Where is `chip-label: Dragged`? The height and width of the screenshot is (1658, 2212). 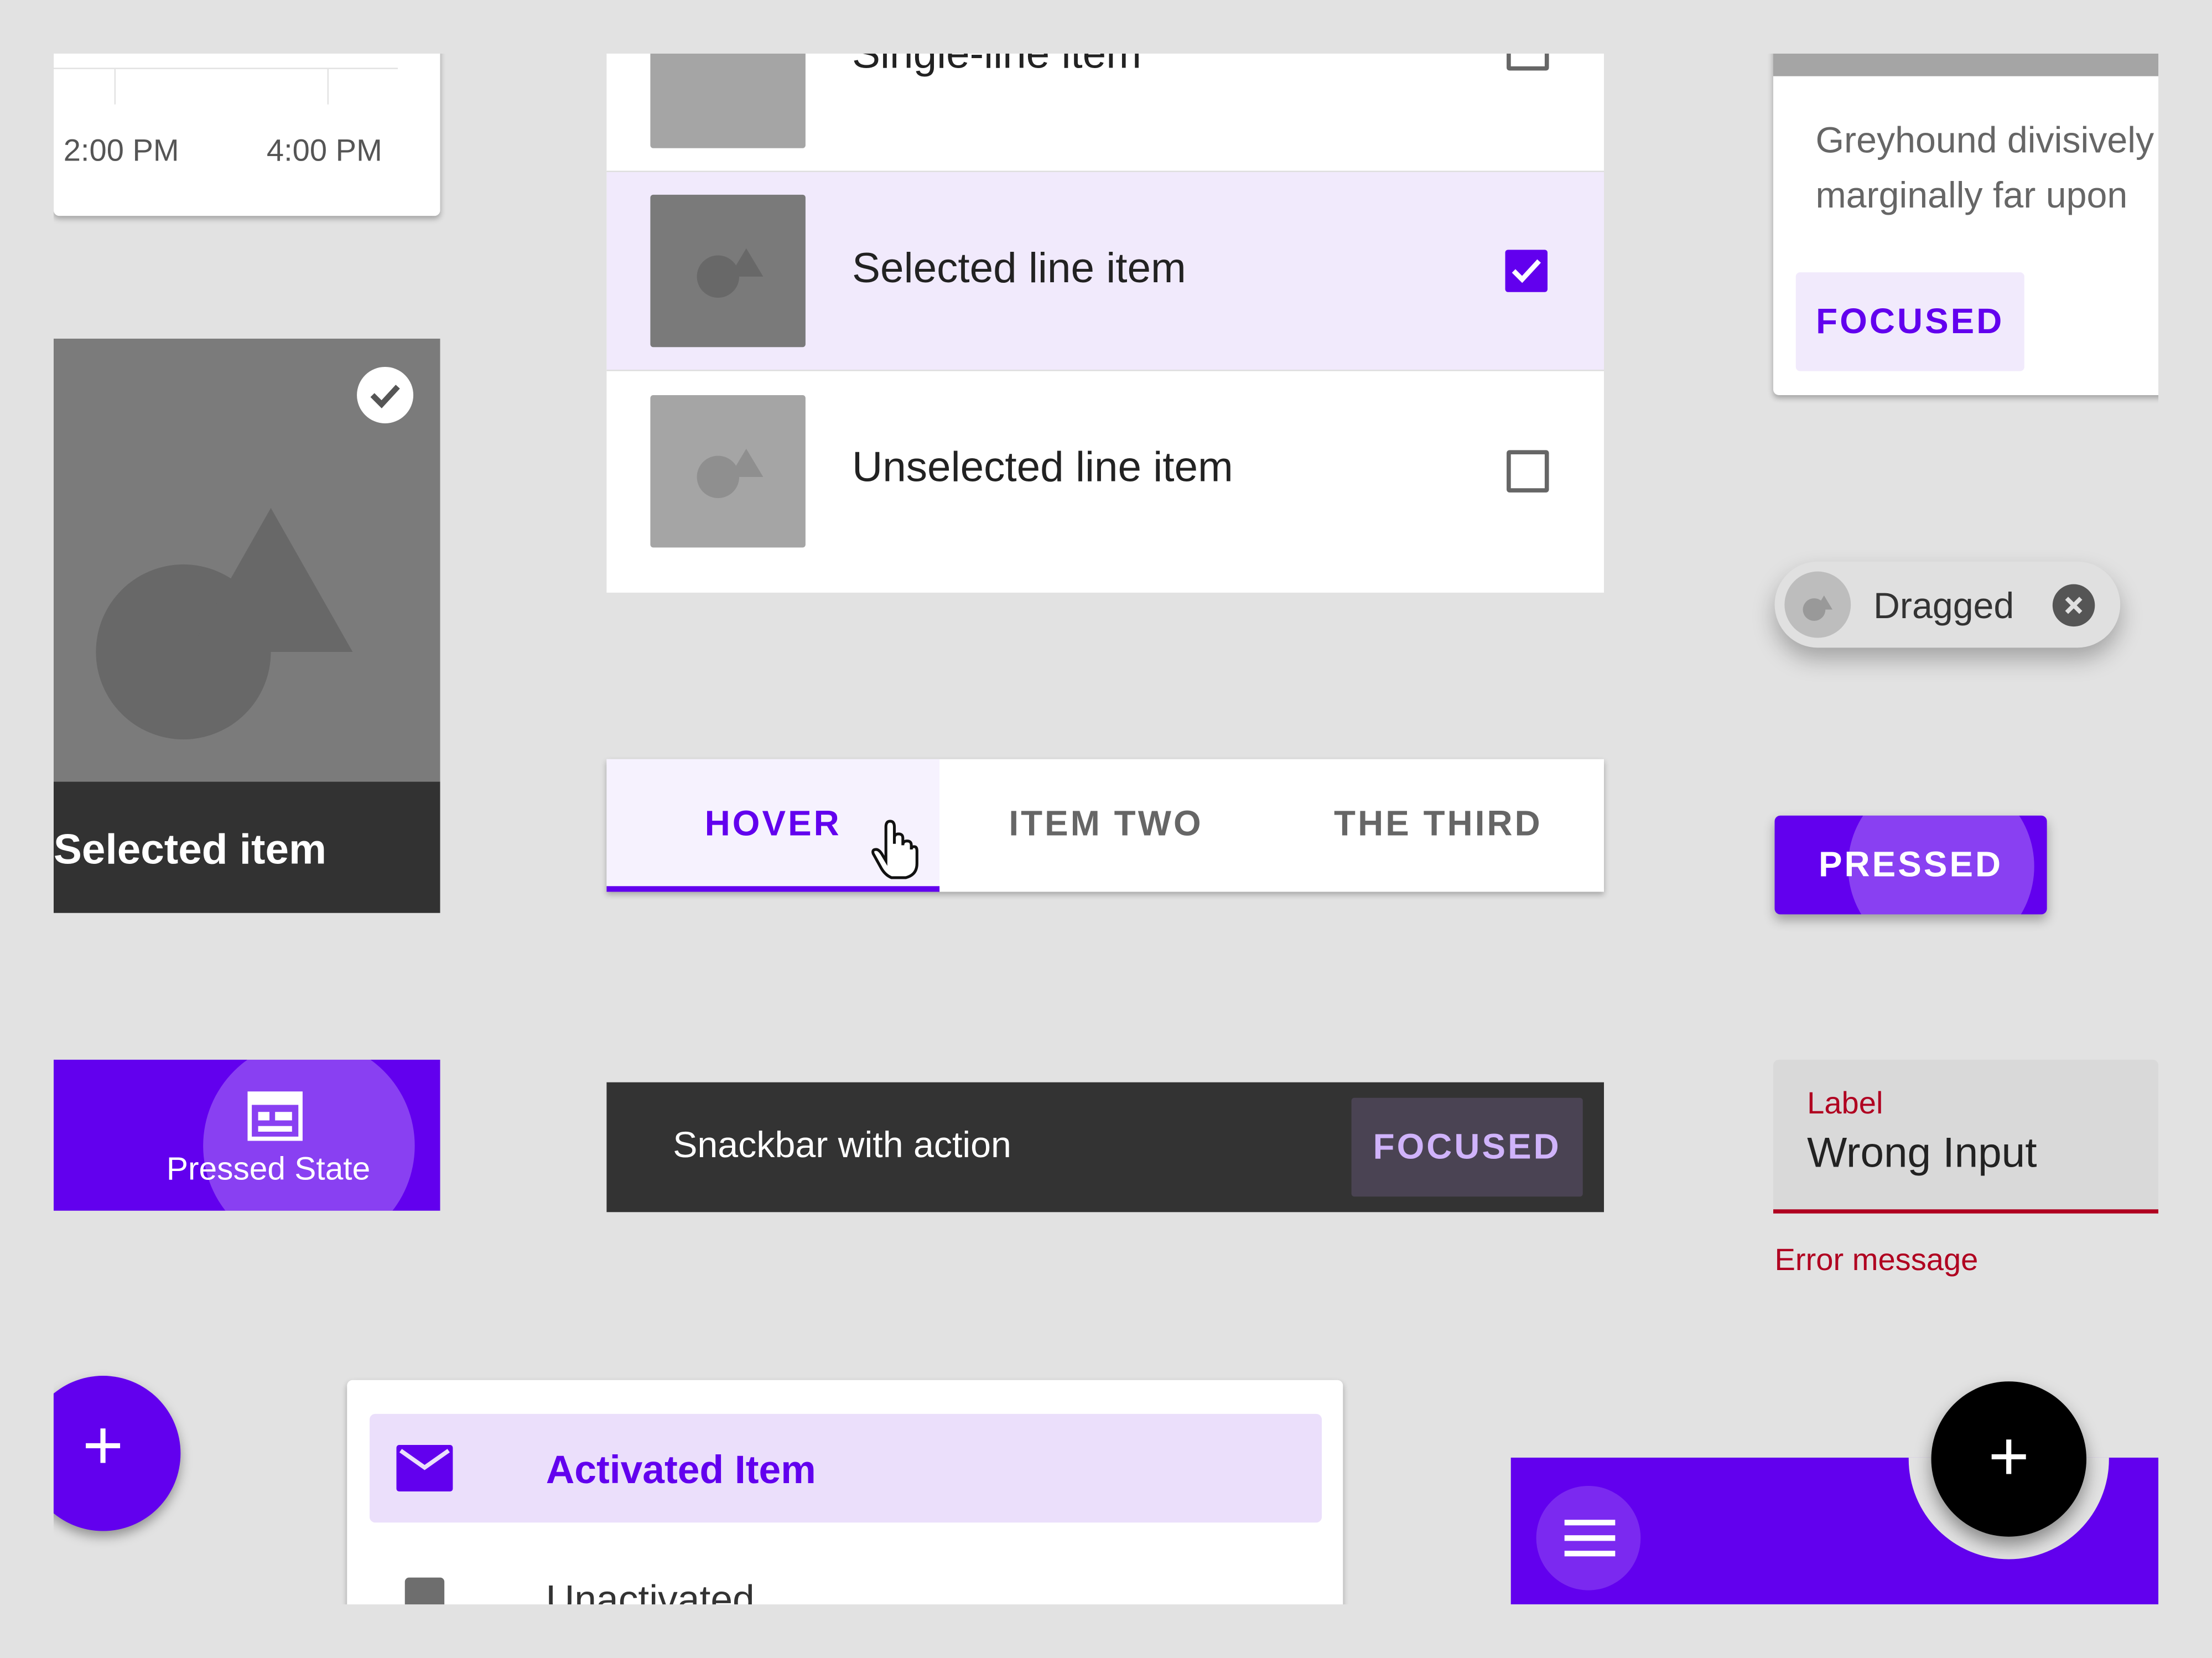
chip-label: Dragged is located at coordinates (1944, 605).